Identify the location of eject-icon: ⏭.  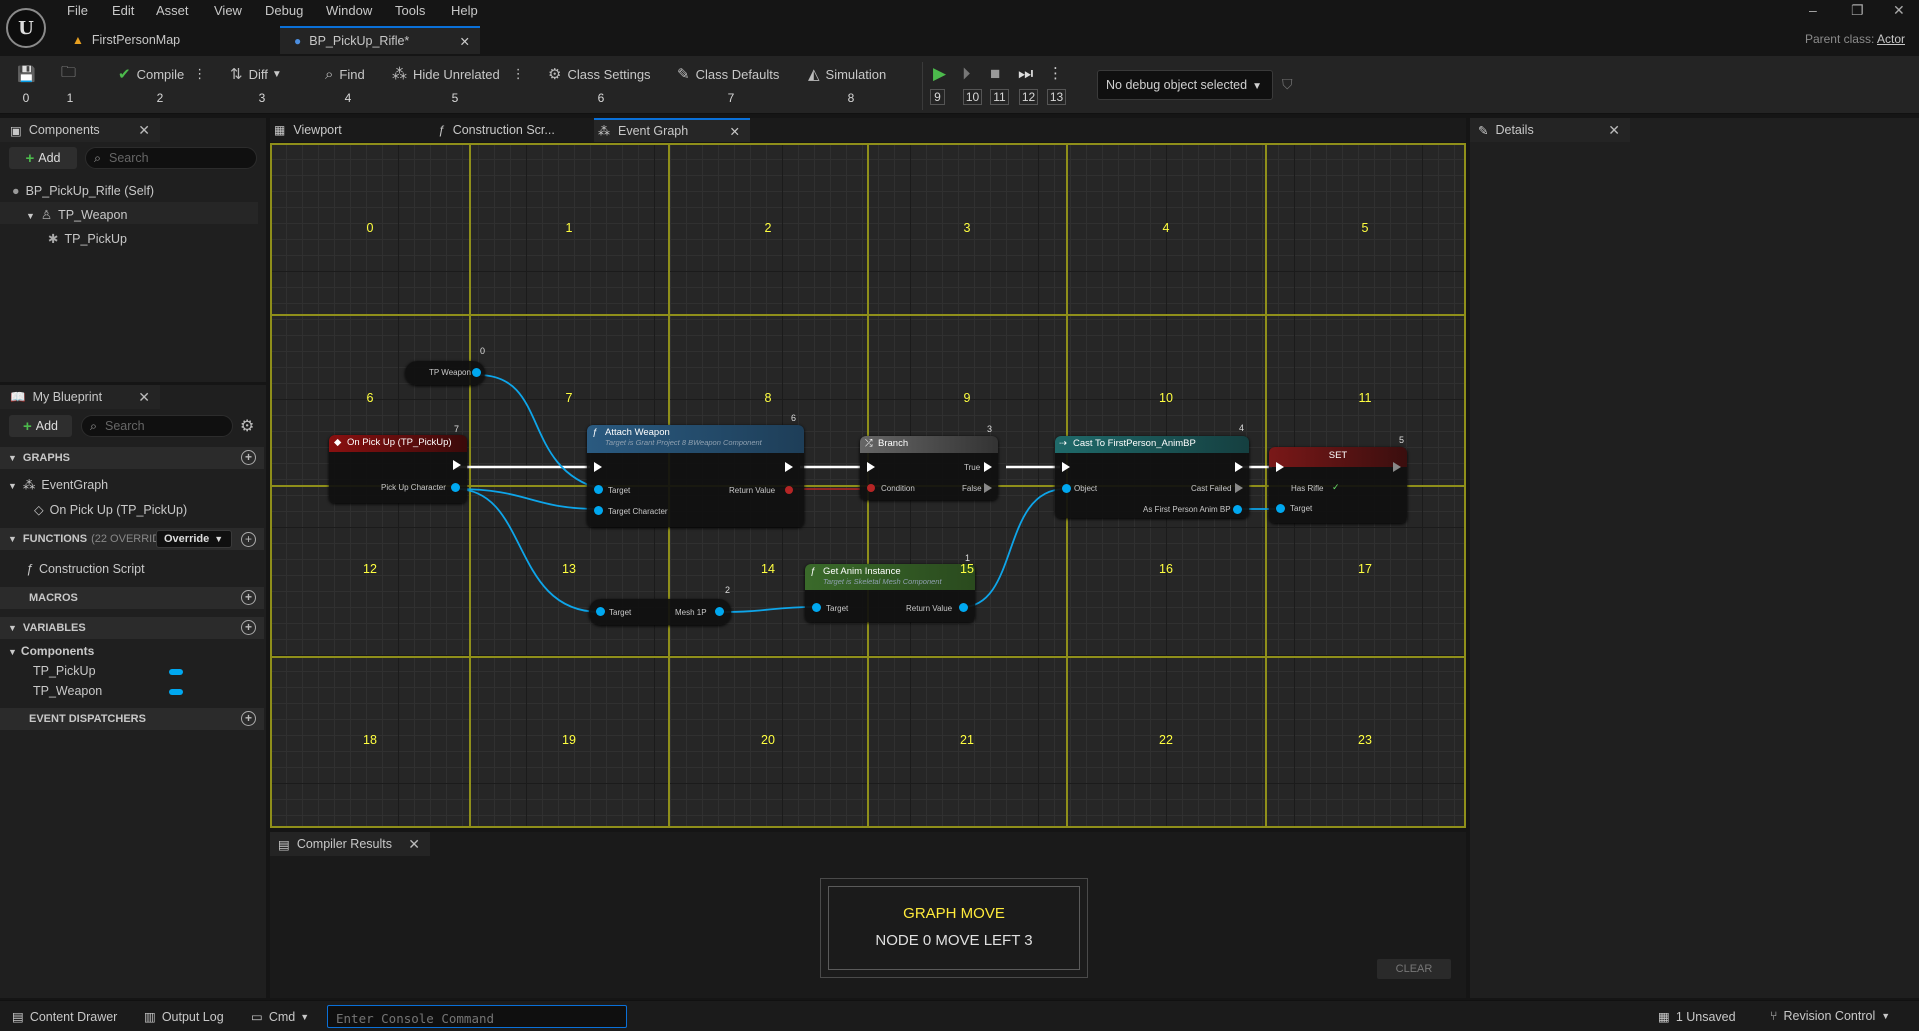
(1025, 74).